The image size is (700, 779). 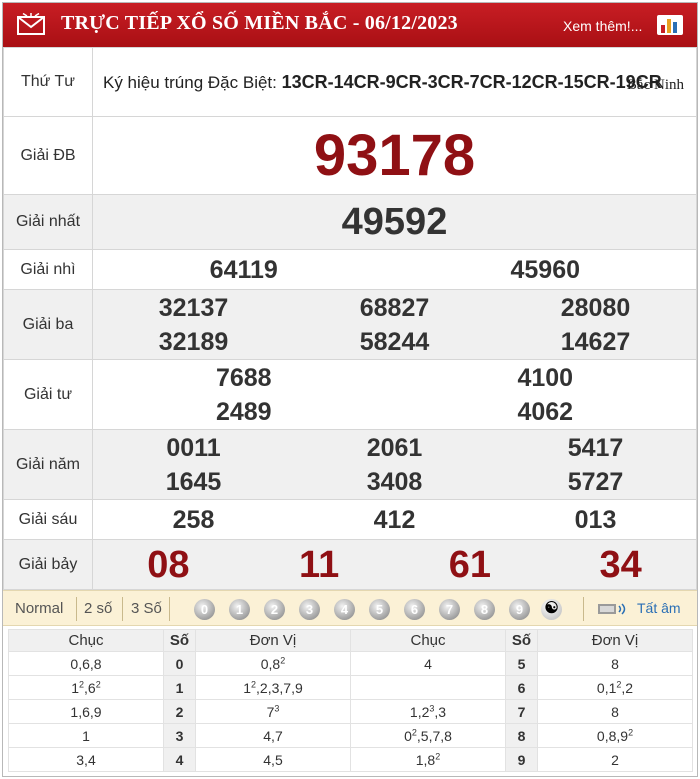 What do you see at coordinates (98, 608) in the screenshot?
I see `option-2-digits: 2 số` at bounding box center [98, 608].